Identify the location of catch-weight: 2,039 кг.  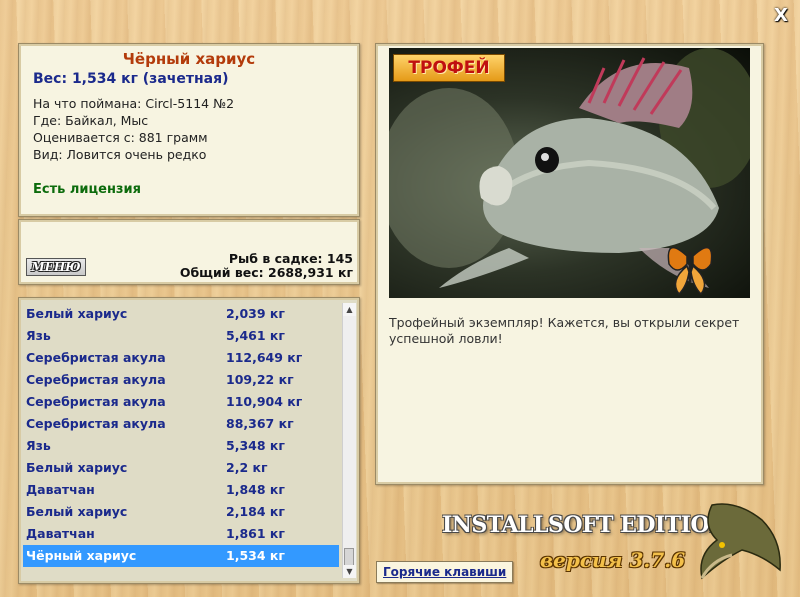
(255, 313).